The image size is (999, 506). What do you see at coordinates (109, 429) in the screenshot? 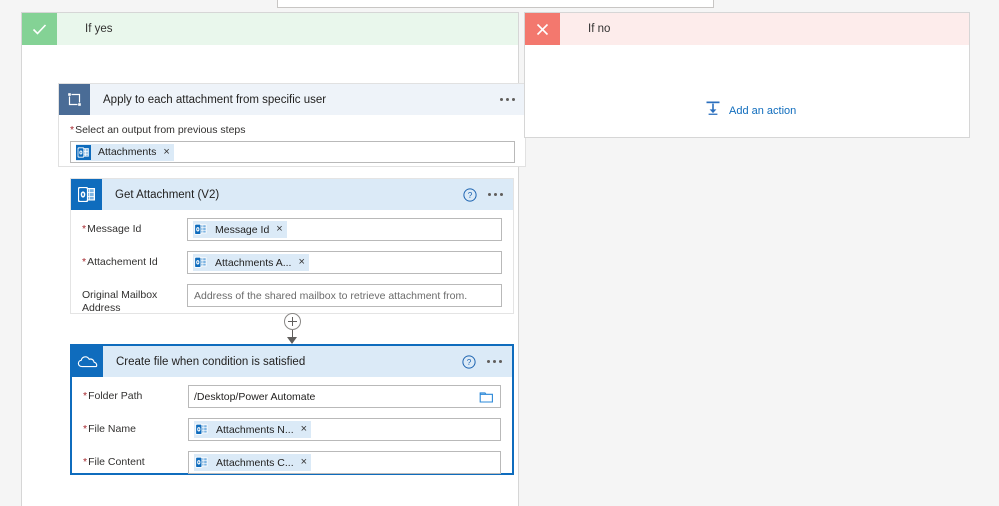
I see `field-file-name-label: *File Name` at bounding box center [109, 429].